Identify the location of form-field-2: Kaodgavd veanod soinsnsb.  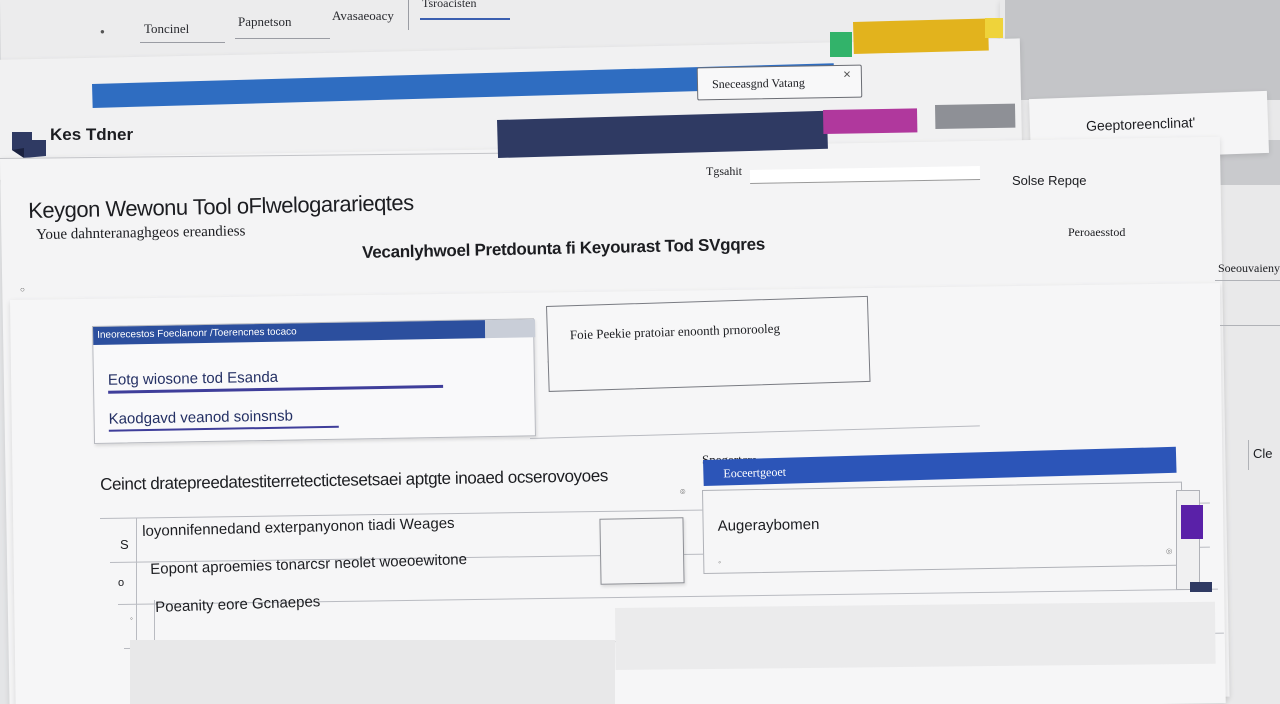
(200, 418).